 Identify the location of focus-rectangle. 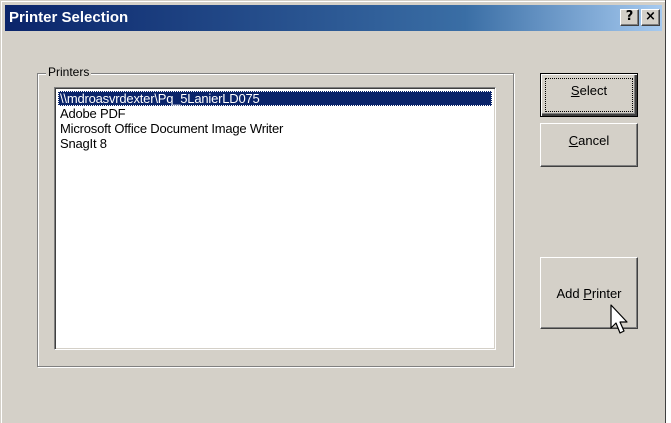
(589, 95).